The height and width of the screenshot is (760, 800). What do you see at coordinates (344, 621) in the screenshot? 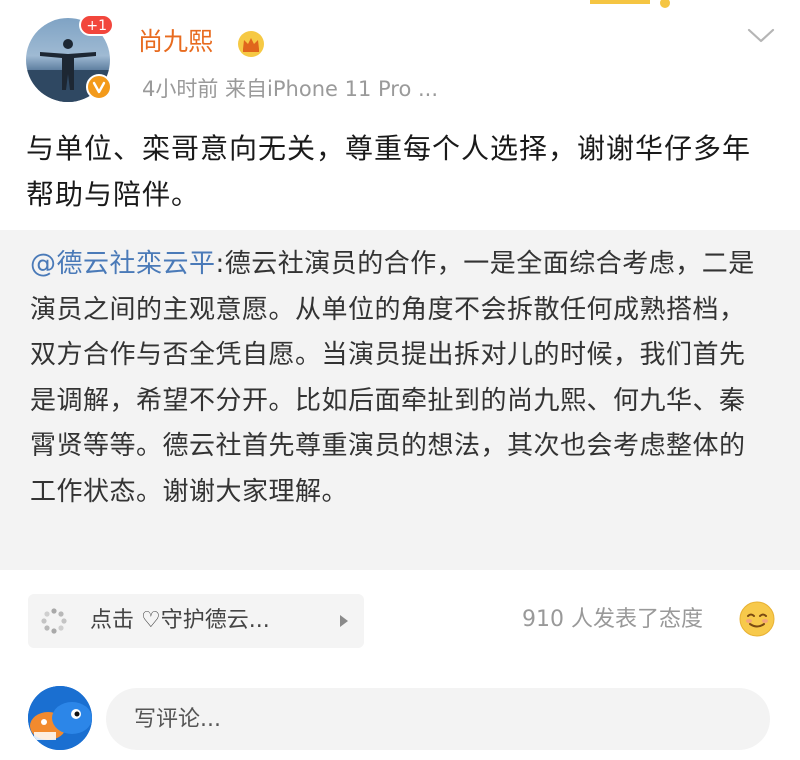
I see `caret-right-icon` at bounding box center [344, 621].